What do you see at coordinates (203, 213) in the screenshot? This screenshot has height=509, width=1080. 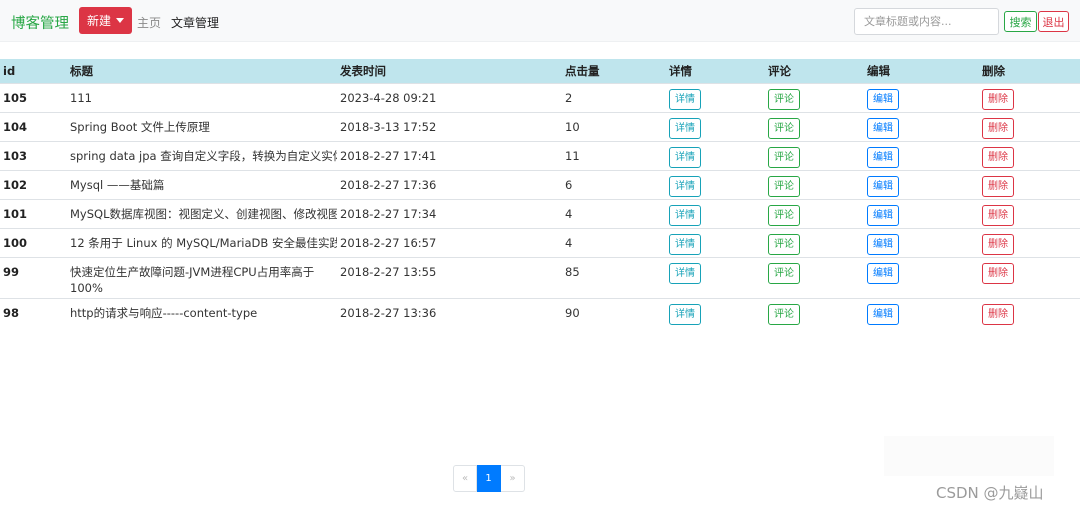 I see `row-title: MySQL数据库视图：视图定义、创建视图、修改视图` at bounding box center [203, 213].